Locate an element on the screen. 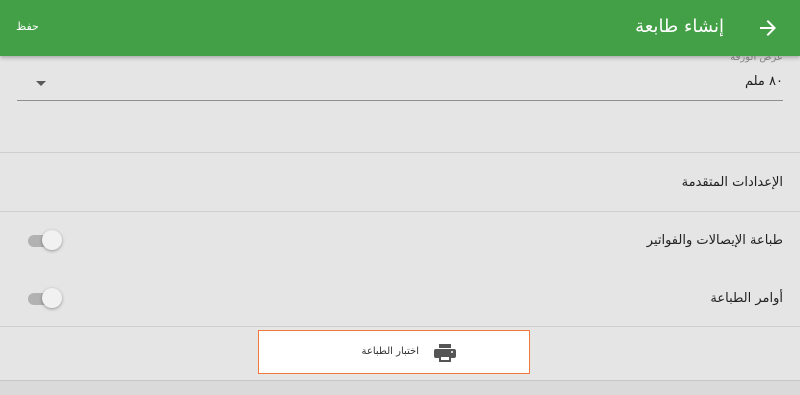  back-button is located at coordinates (768, 28).